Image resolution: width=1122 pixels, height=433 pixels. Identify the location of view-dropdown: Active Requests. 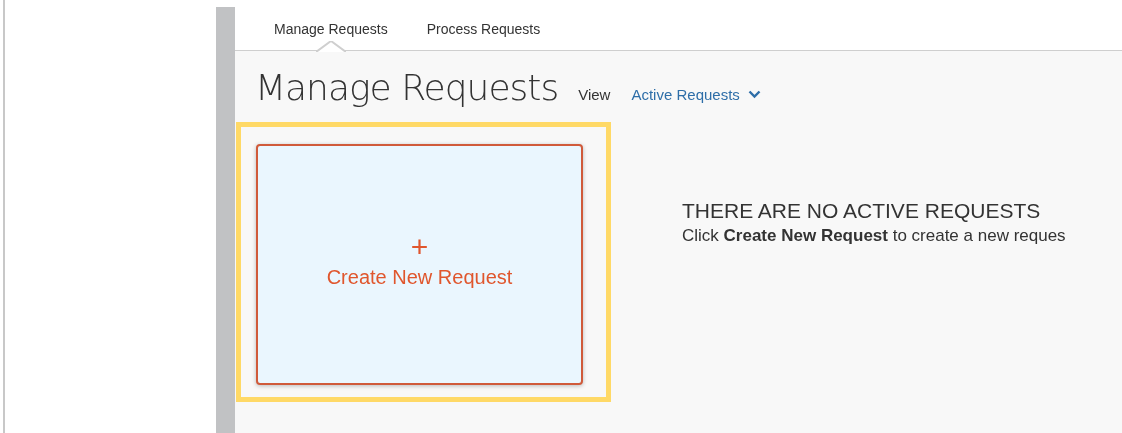
(696, 94).